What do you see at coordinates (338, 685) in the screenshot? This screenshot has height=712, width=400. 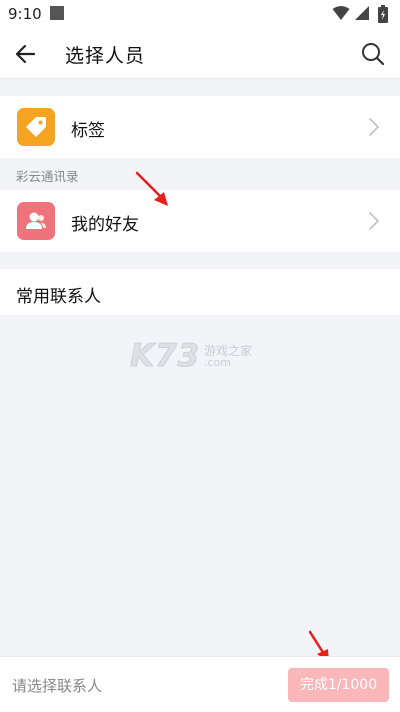 I see `done-button: 完成1/1000` at bounding box center [338, 685].